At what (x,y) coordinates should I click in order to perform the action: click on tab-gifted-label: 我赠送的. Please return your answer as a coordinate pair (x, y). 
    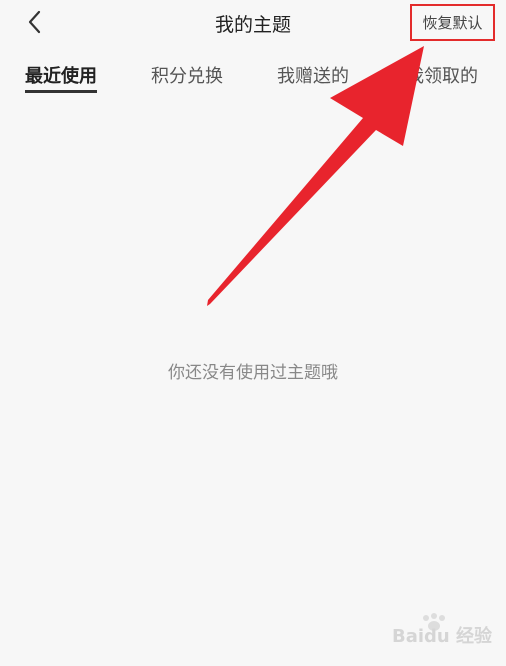
    Looking at the image, I should click on (313, 76).